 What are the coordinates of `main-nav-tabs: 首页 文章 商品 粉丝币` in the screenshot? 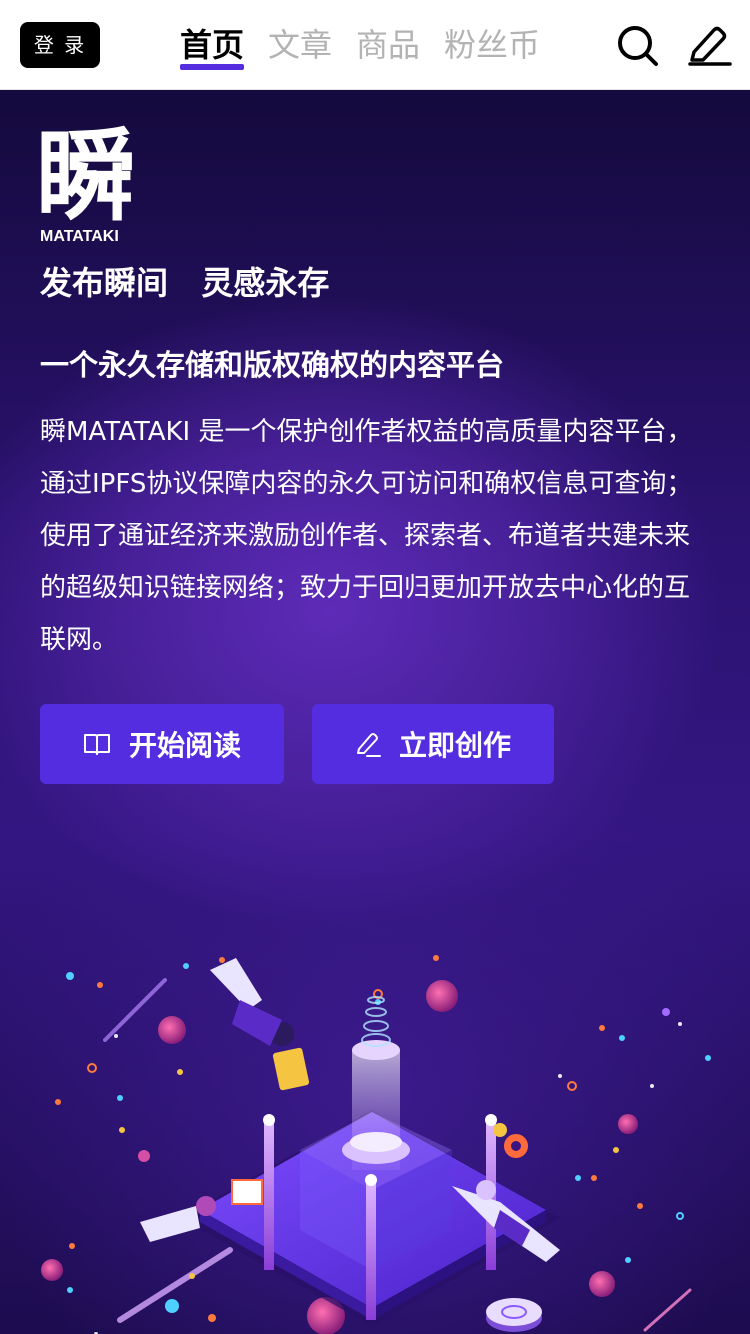 It's located at (360, 46).